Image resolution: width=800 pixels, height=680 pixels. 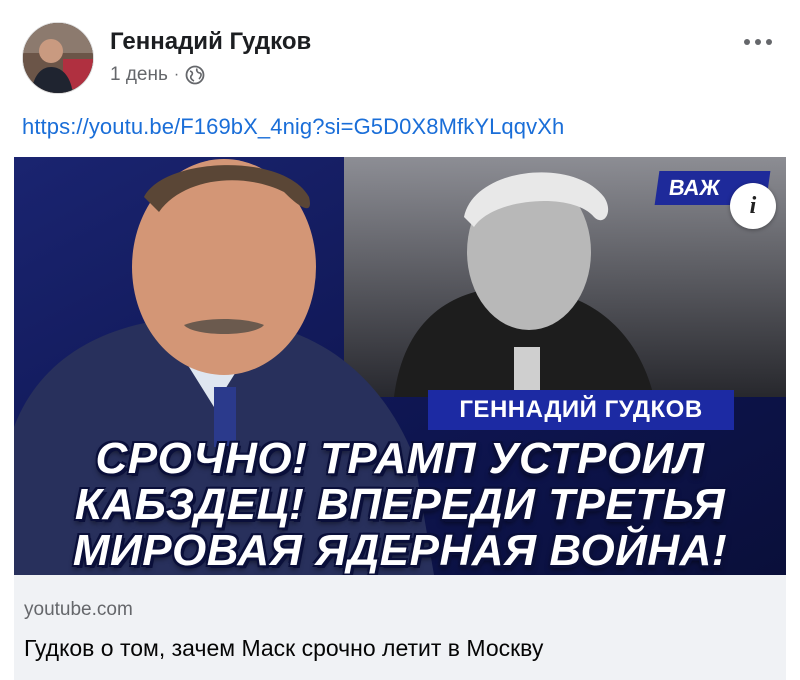 What do you see at coordinates (400, 504) in the screenshot?
I see `headline-line: КАБЗДЕЦ! ВПЕРЕДИ ТРЕТЬЯ` at bounding box center [400, 504].